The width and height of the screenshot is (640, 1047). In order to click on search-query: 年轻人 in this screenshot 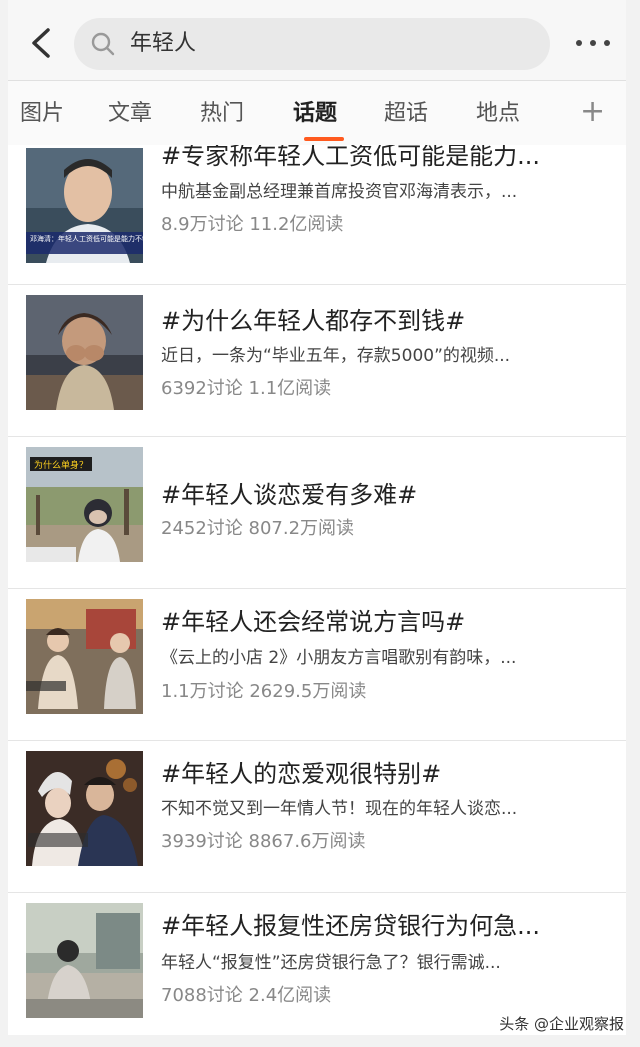, I will do `click(163, 43)`.